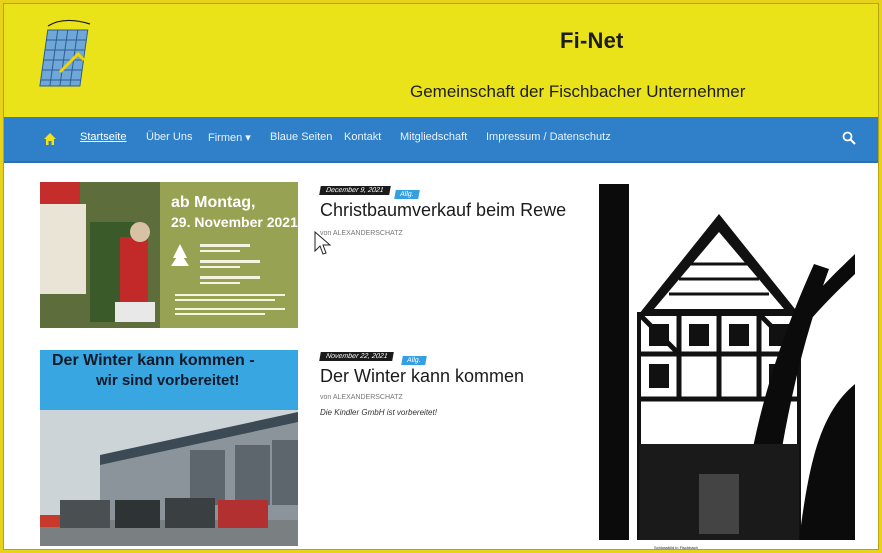 The height and width of the screenshot is (553, 882). Describe the element at coordinates (169, 255) in the screenshot. I see `post-thumbnail-christbaum: ab Montag, 29. November 2021` at that location.